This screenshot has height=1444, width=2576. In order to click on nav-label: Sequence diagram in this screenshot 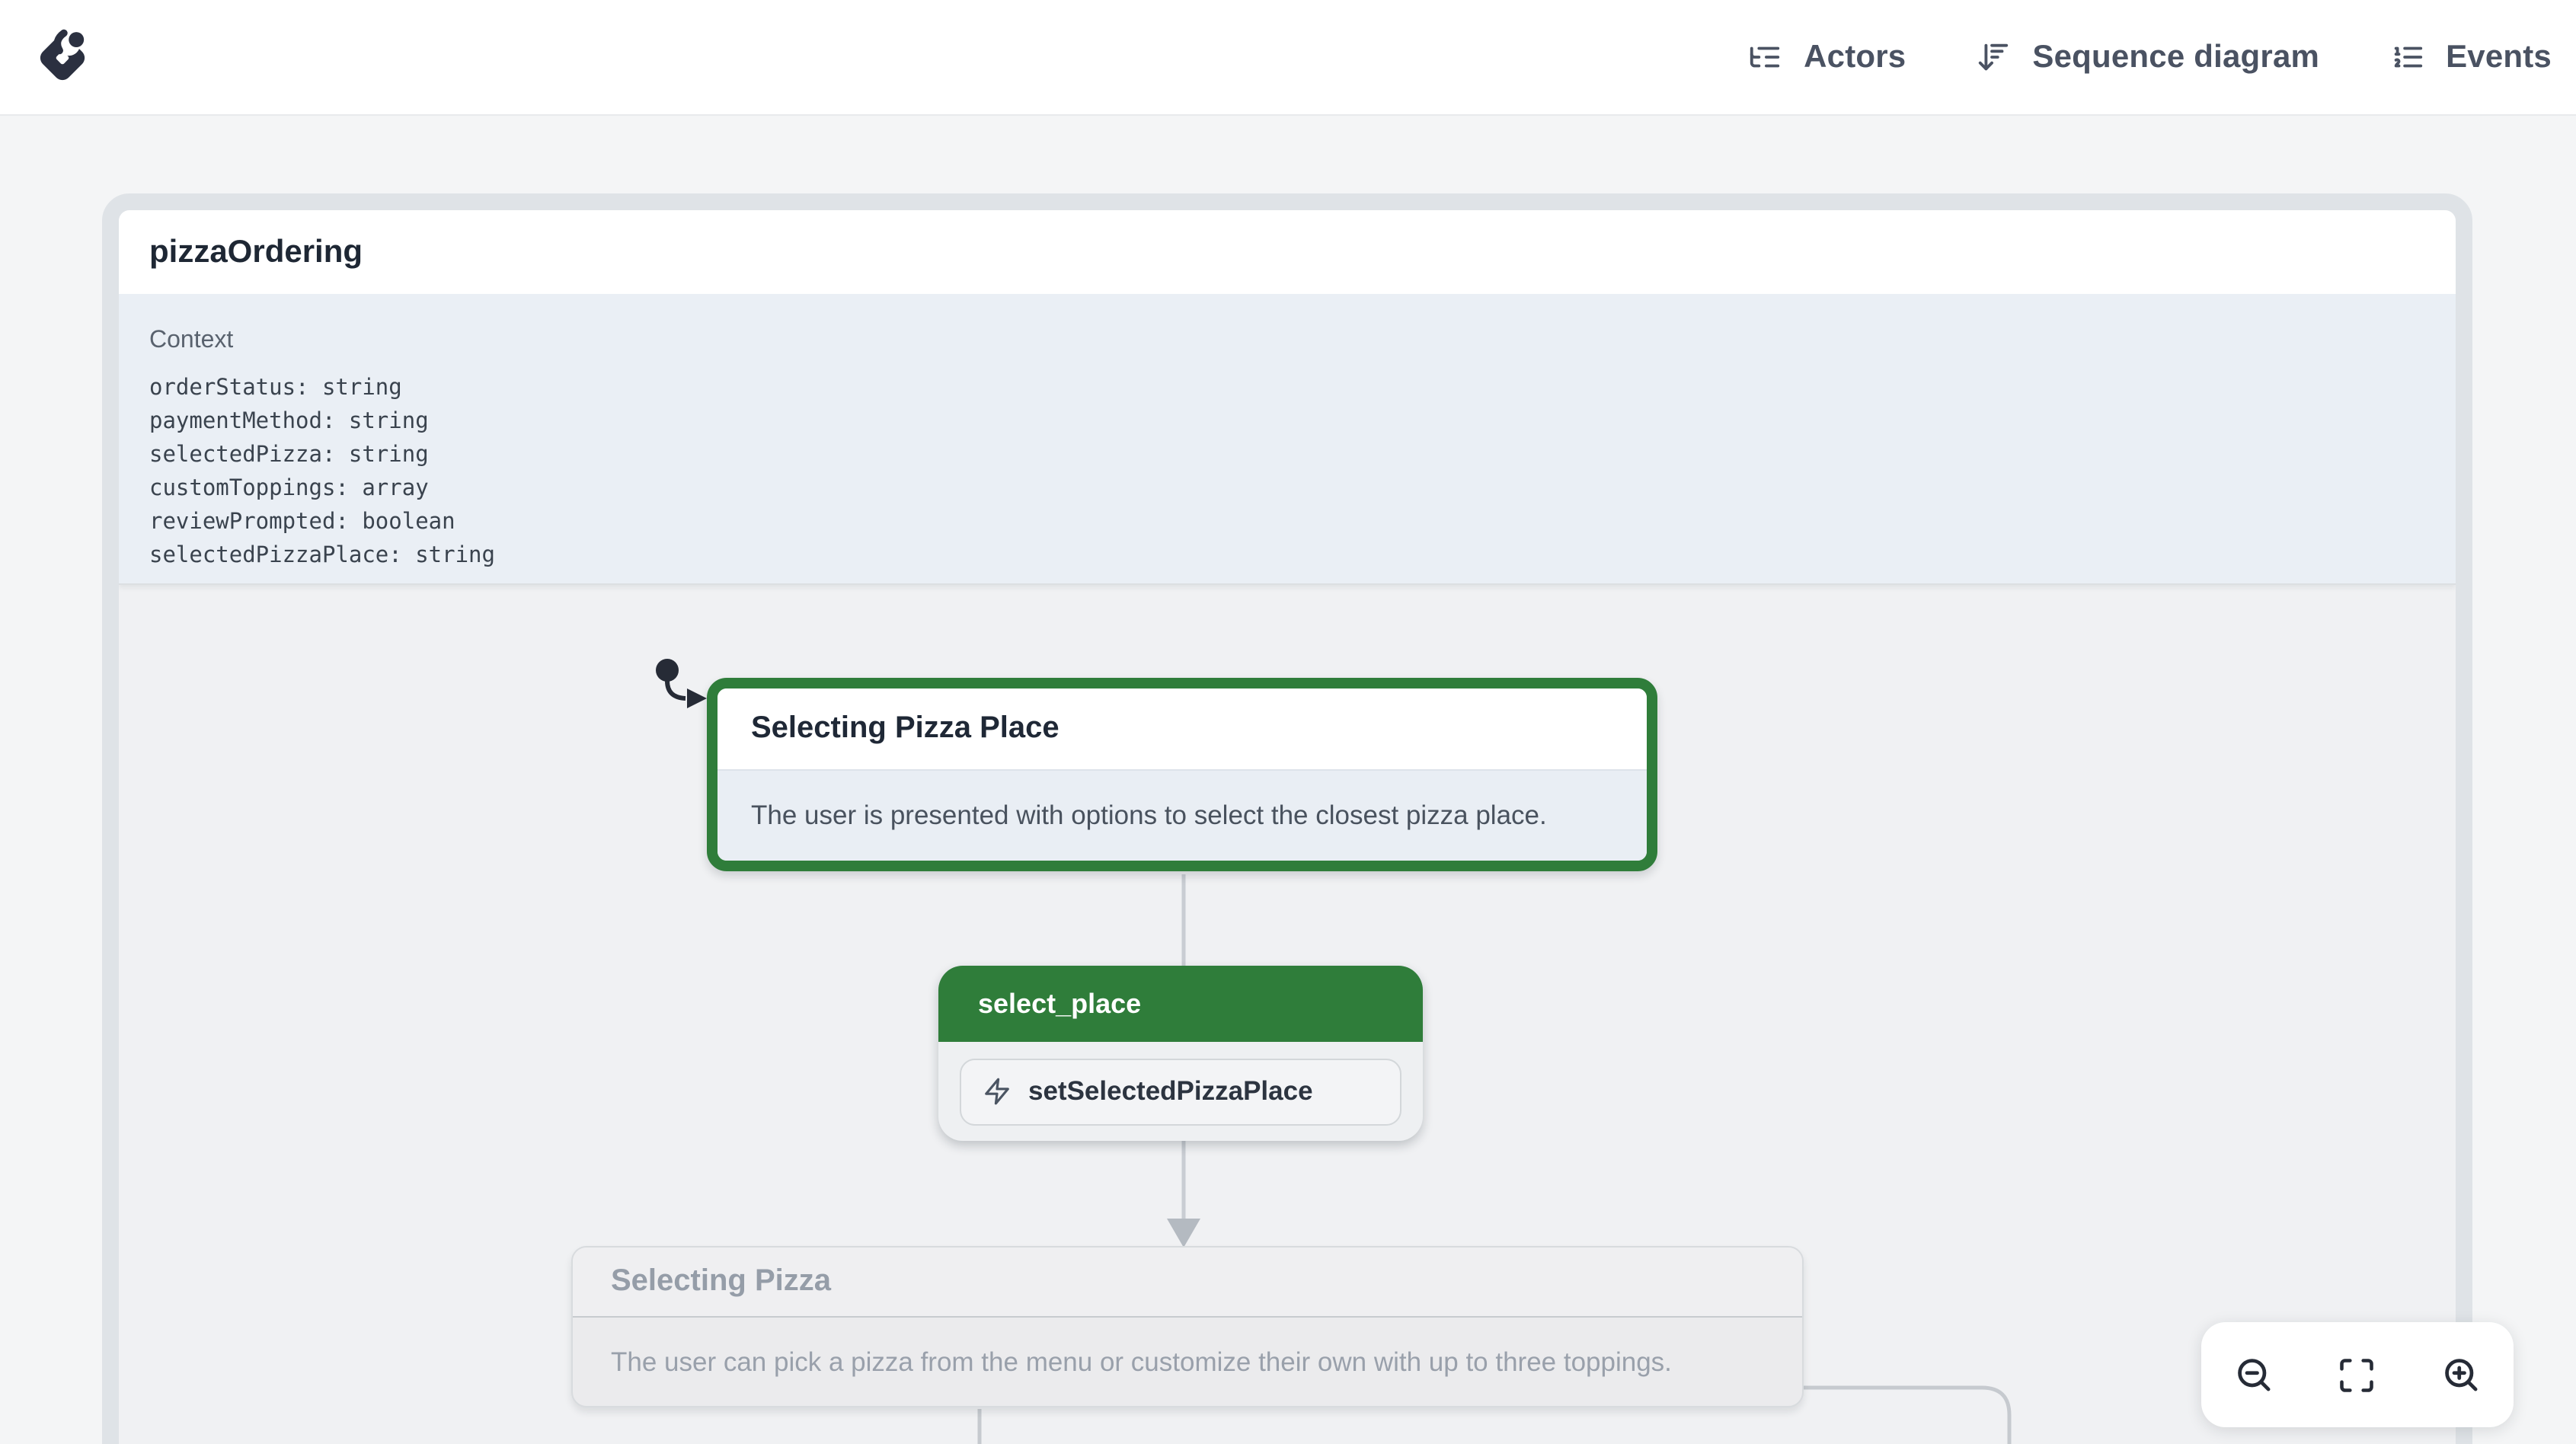, I will do `click(2176, 56)`.